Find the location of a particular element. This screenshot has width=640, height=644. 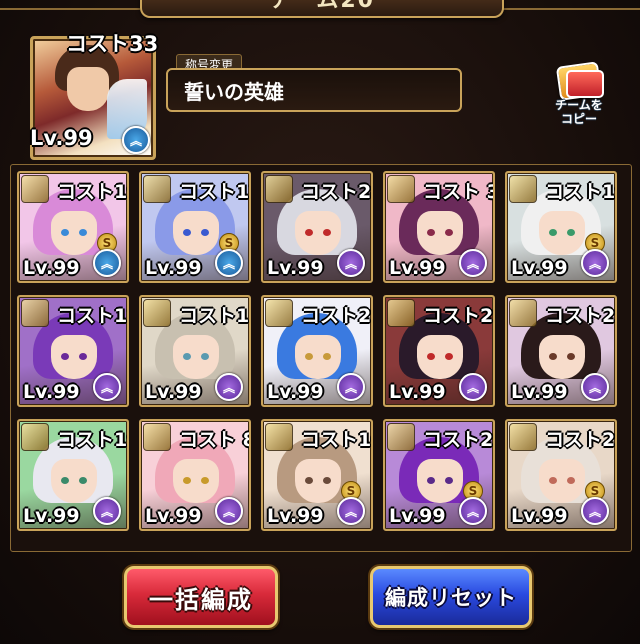

copy-team-label: チームを コピー is located at coordinates (579, 112).